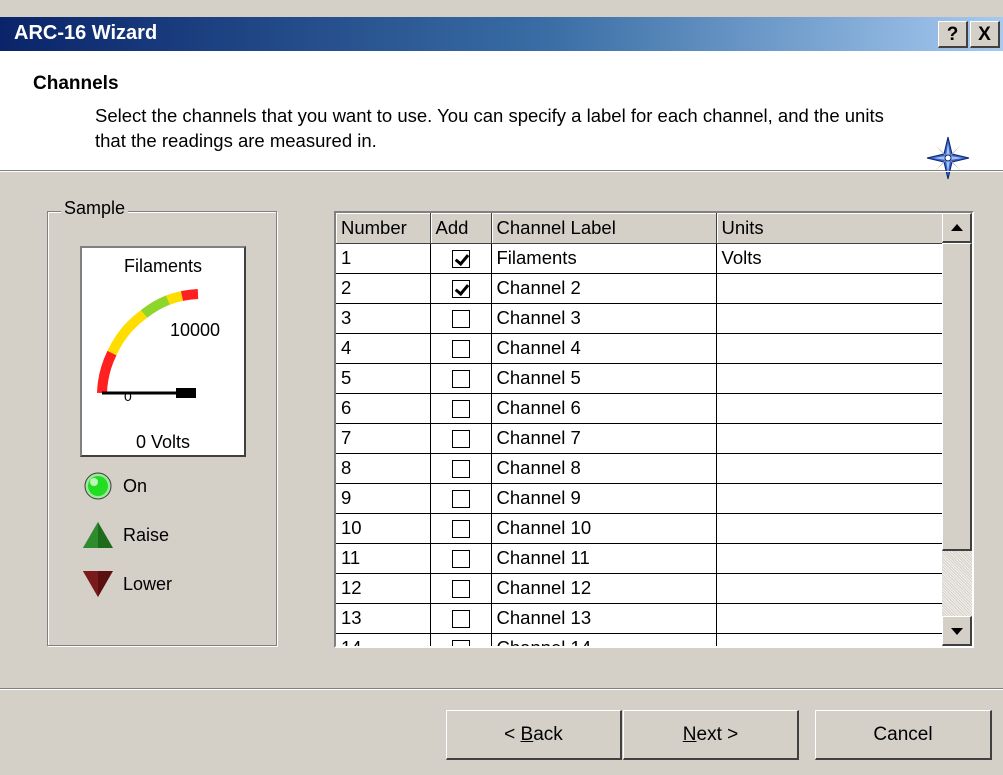 The height and width of the screenshot is (775, 1003). I want to click on cell-label: Channel 7, so click(604, 438).